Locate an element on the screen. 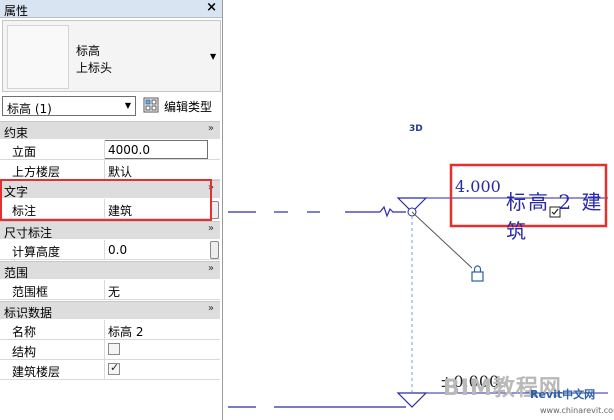  type-name-label: 上标头 is located at coordinates (94, 68).